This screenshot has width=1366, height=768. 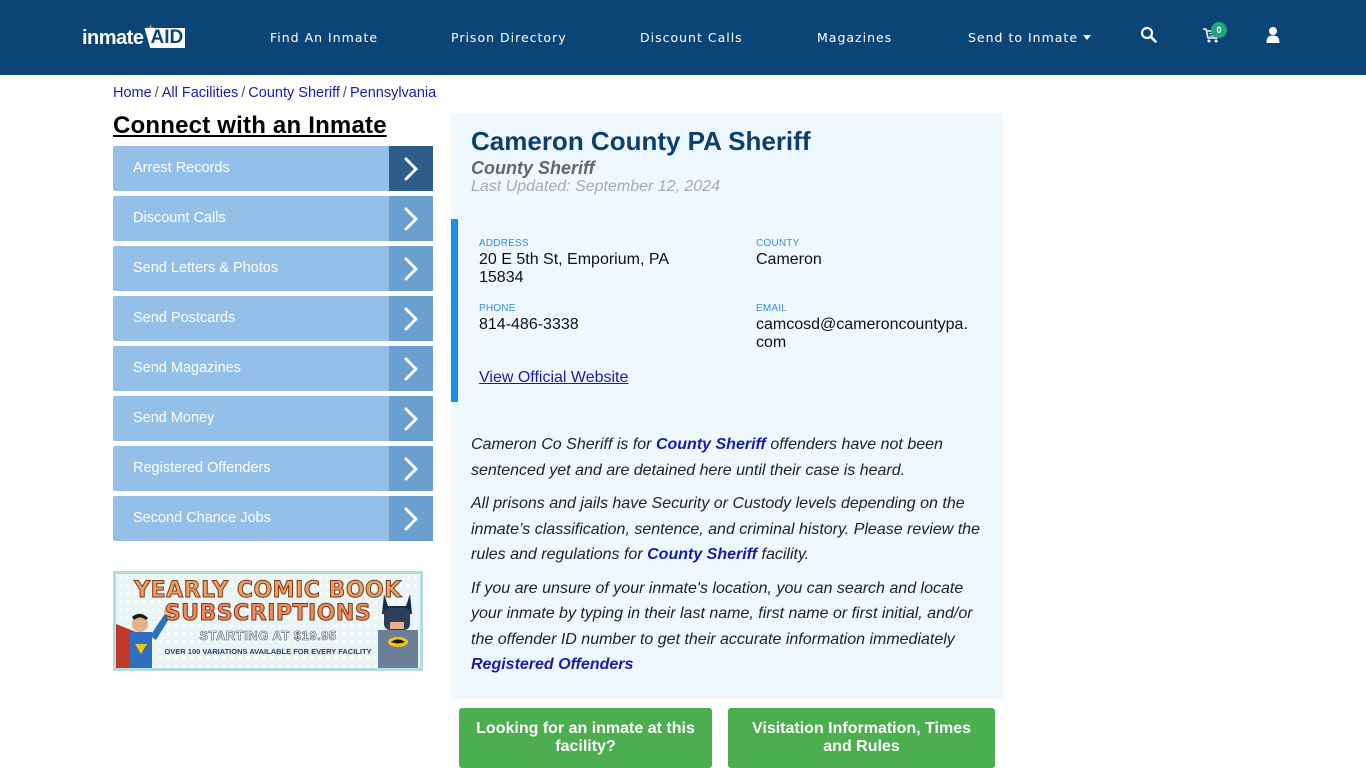 What do you see at coordinates (181, 168) in the screenshot?
I see `sidebar-item-label: Arrest Records` at bounding box center [181, 168].